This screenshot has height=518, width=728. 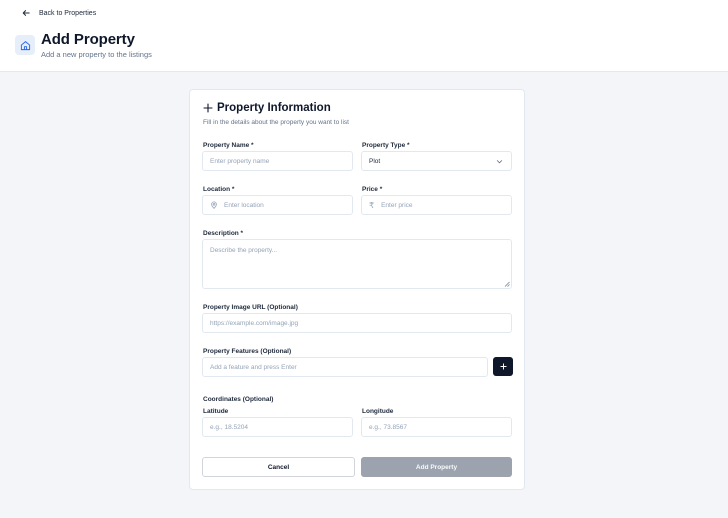 I want to click on location-placeholder: Enter location, so click(x=244, y=205).